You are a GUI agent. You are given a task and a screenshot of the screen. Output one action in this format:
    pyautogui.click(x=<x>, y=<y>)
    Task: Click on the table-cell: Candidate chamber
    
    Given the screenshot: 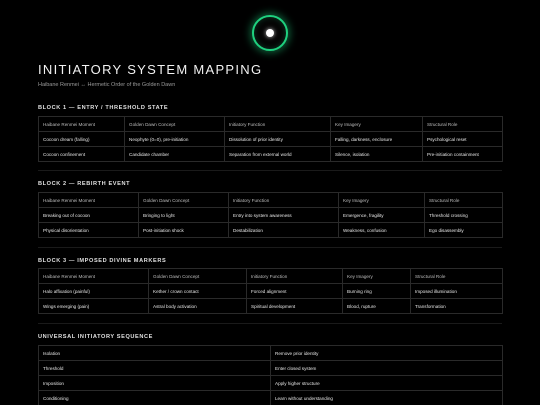 What is the action you would take?
    pyautogui.click(x=174, y=154)
    